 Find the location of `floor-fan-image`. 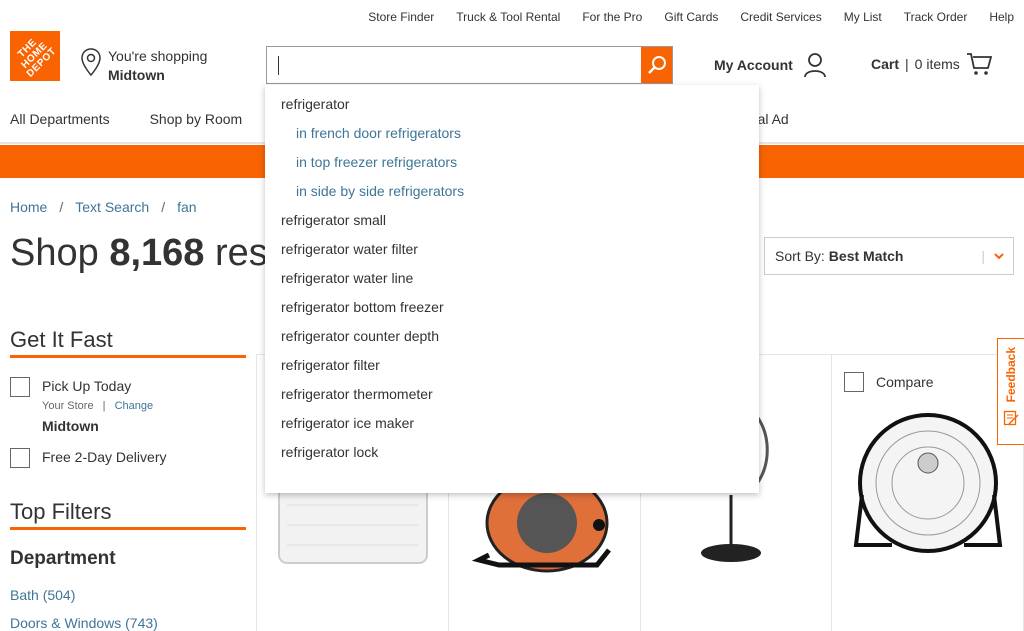

floor-fan-image is located at coordinates (928, 483).